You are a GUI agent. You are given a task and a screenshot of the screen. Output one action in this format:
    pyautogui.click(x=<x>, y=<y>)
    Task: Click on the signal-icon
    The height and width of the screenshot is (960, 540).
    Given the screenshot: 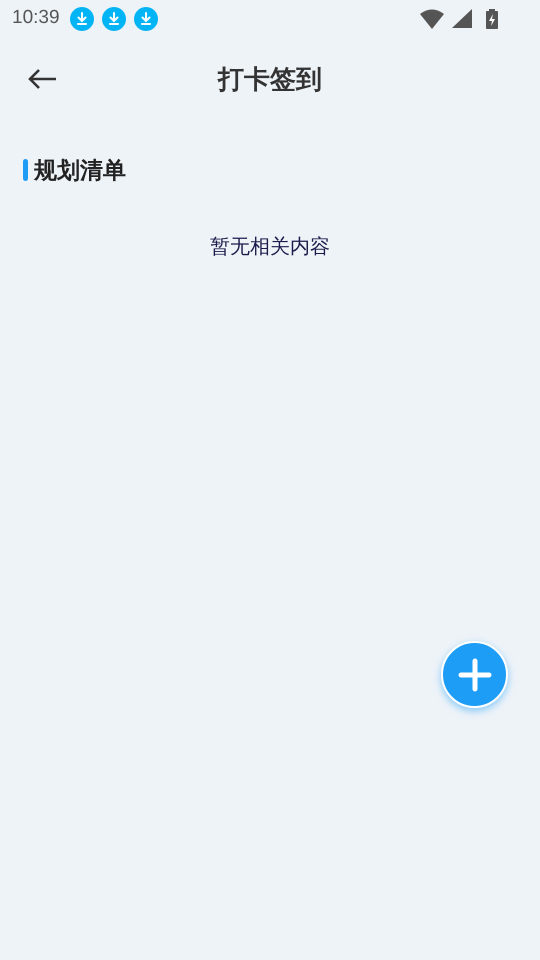 What is the action you would take?
    pyautogui.click(x=462, y=18)
    